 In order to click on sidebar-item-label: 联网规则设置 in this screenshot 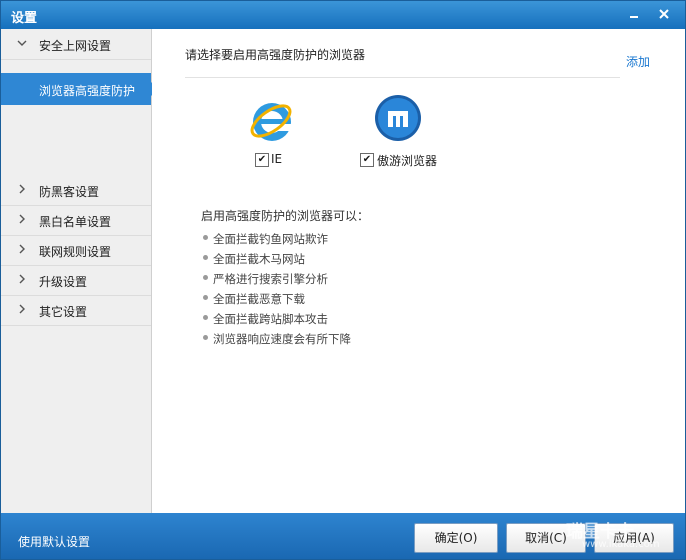, I will do `click(75, 252)`.